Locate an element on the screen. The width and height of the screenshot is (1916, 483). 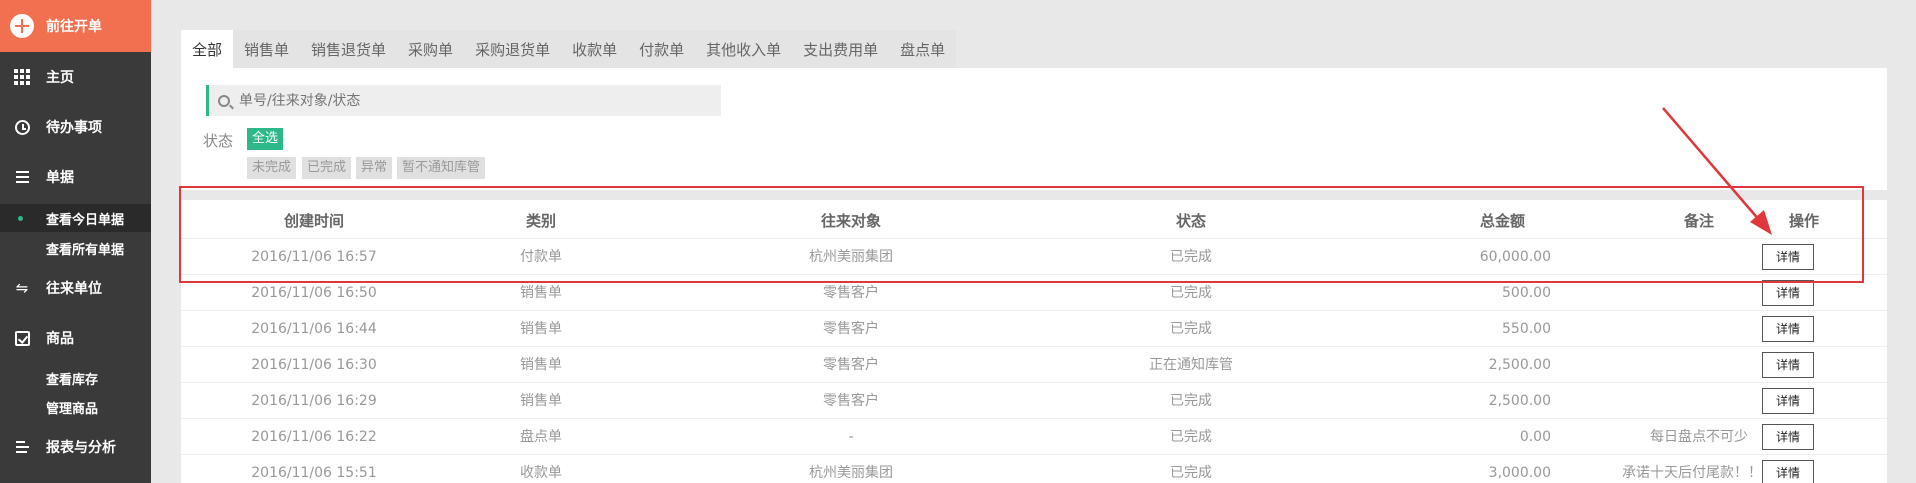
new-order-label: 前往开单 is located at coordinates (74, 27).